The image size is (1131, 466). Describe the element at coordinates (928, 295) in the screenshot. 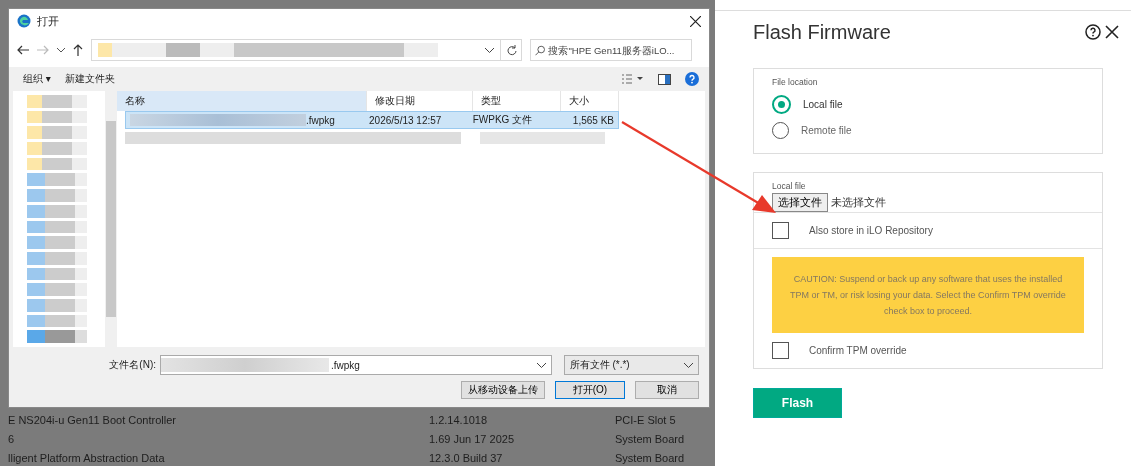

I see `caution-message: CAUTION: Suspend or back up any software that uses the installed TPM or TM, or risk losing your data. Select the Confirm TPM override check box to proceed.` at that location.